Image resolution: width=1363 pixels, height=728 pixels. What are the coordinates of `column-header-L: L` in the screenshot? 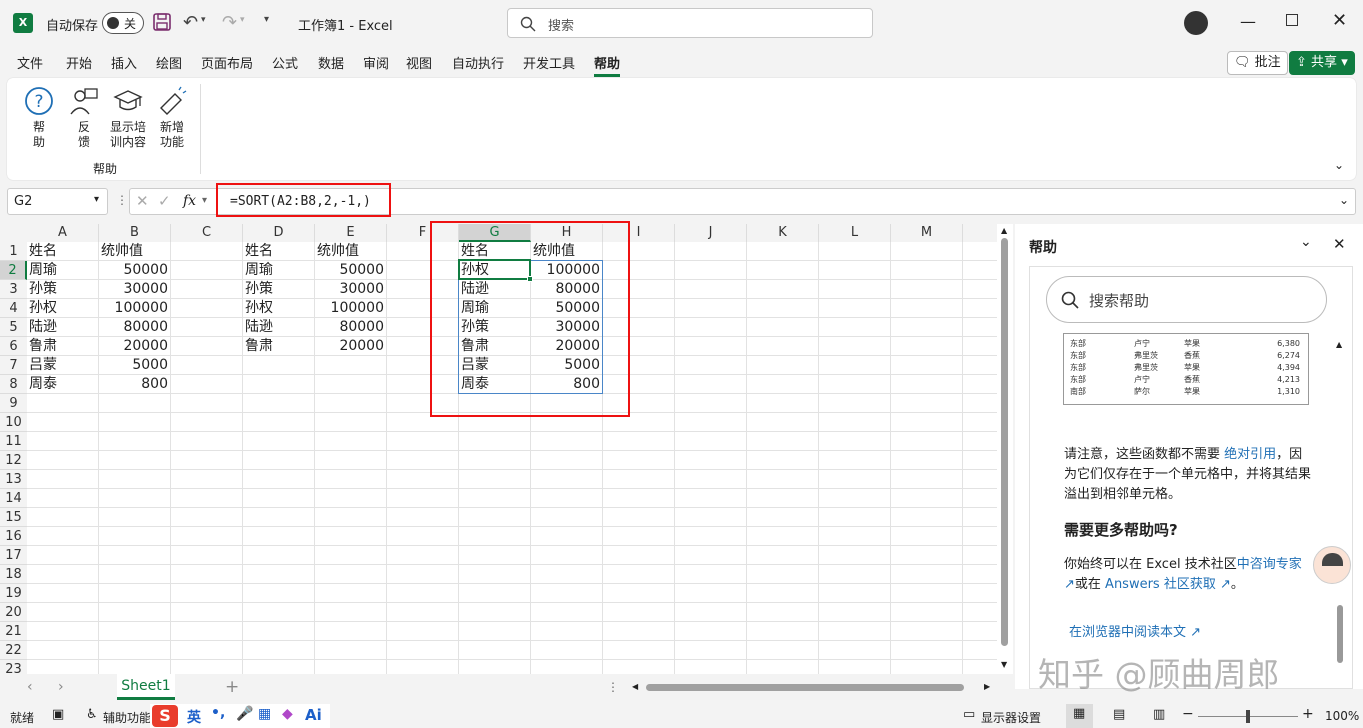 It's located at (855, 233).